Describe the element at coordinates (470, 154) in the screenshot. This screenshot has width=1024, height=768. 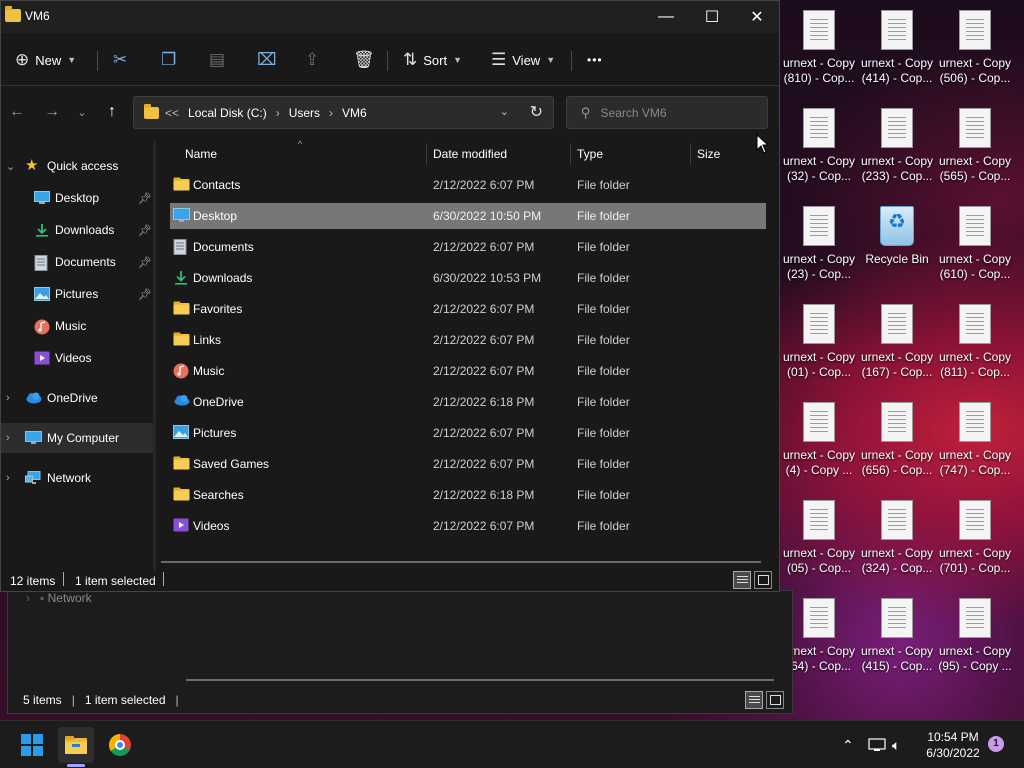
I see `column-header-date-modified: Date modified` at that location.